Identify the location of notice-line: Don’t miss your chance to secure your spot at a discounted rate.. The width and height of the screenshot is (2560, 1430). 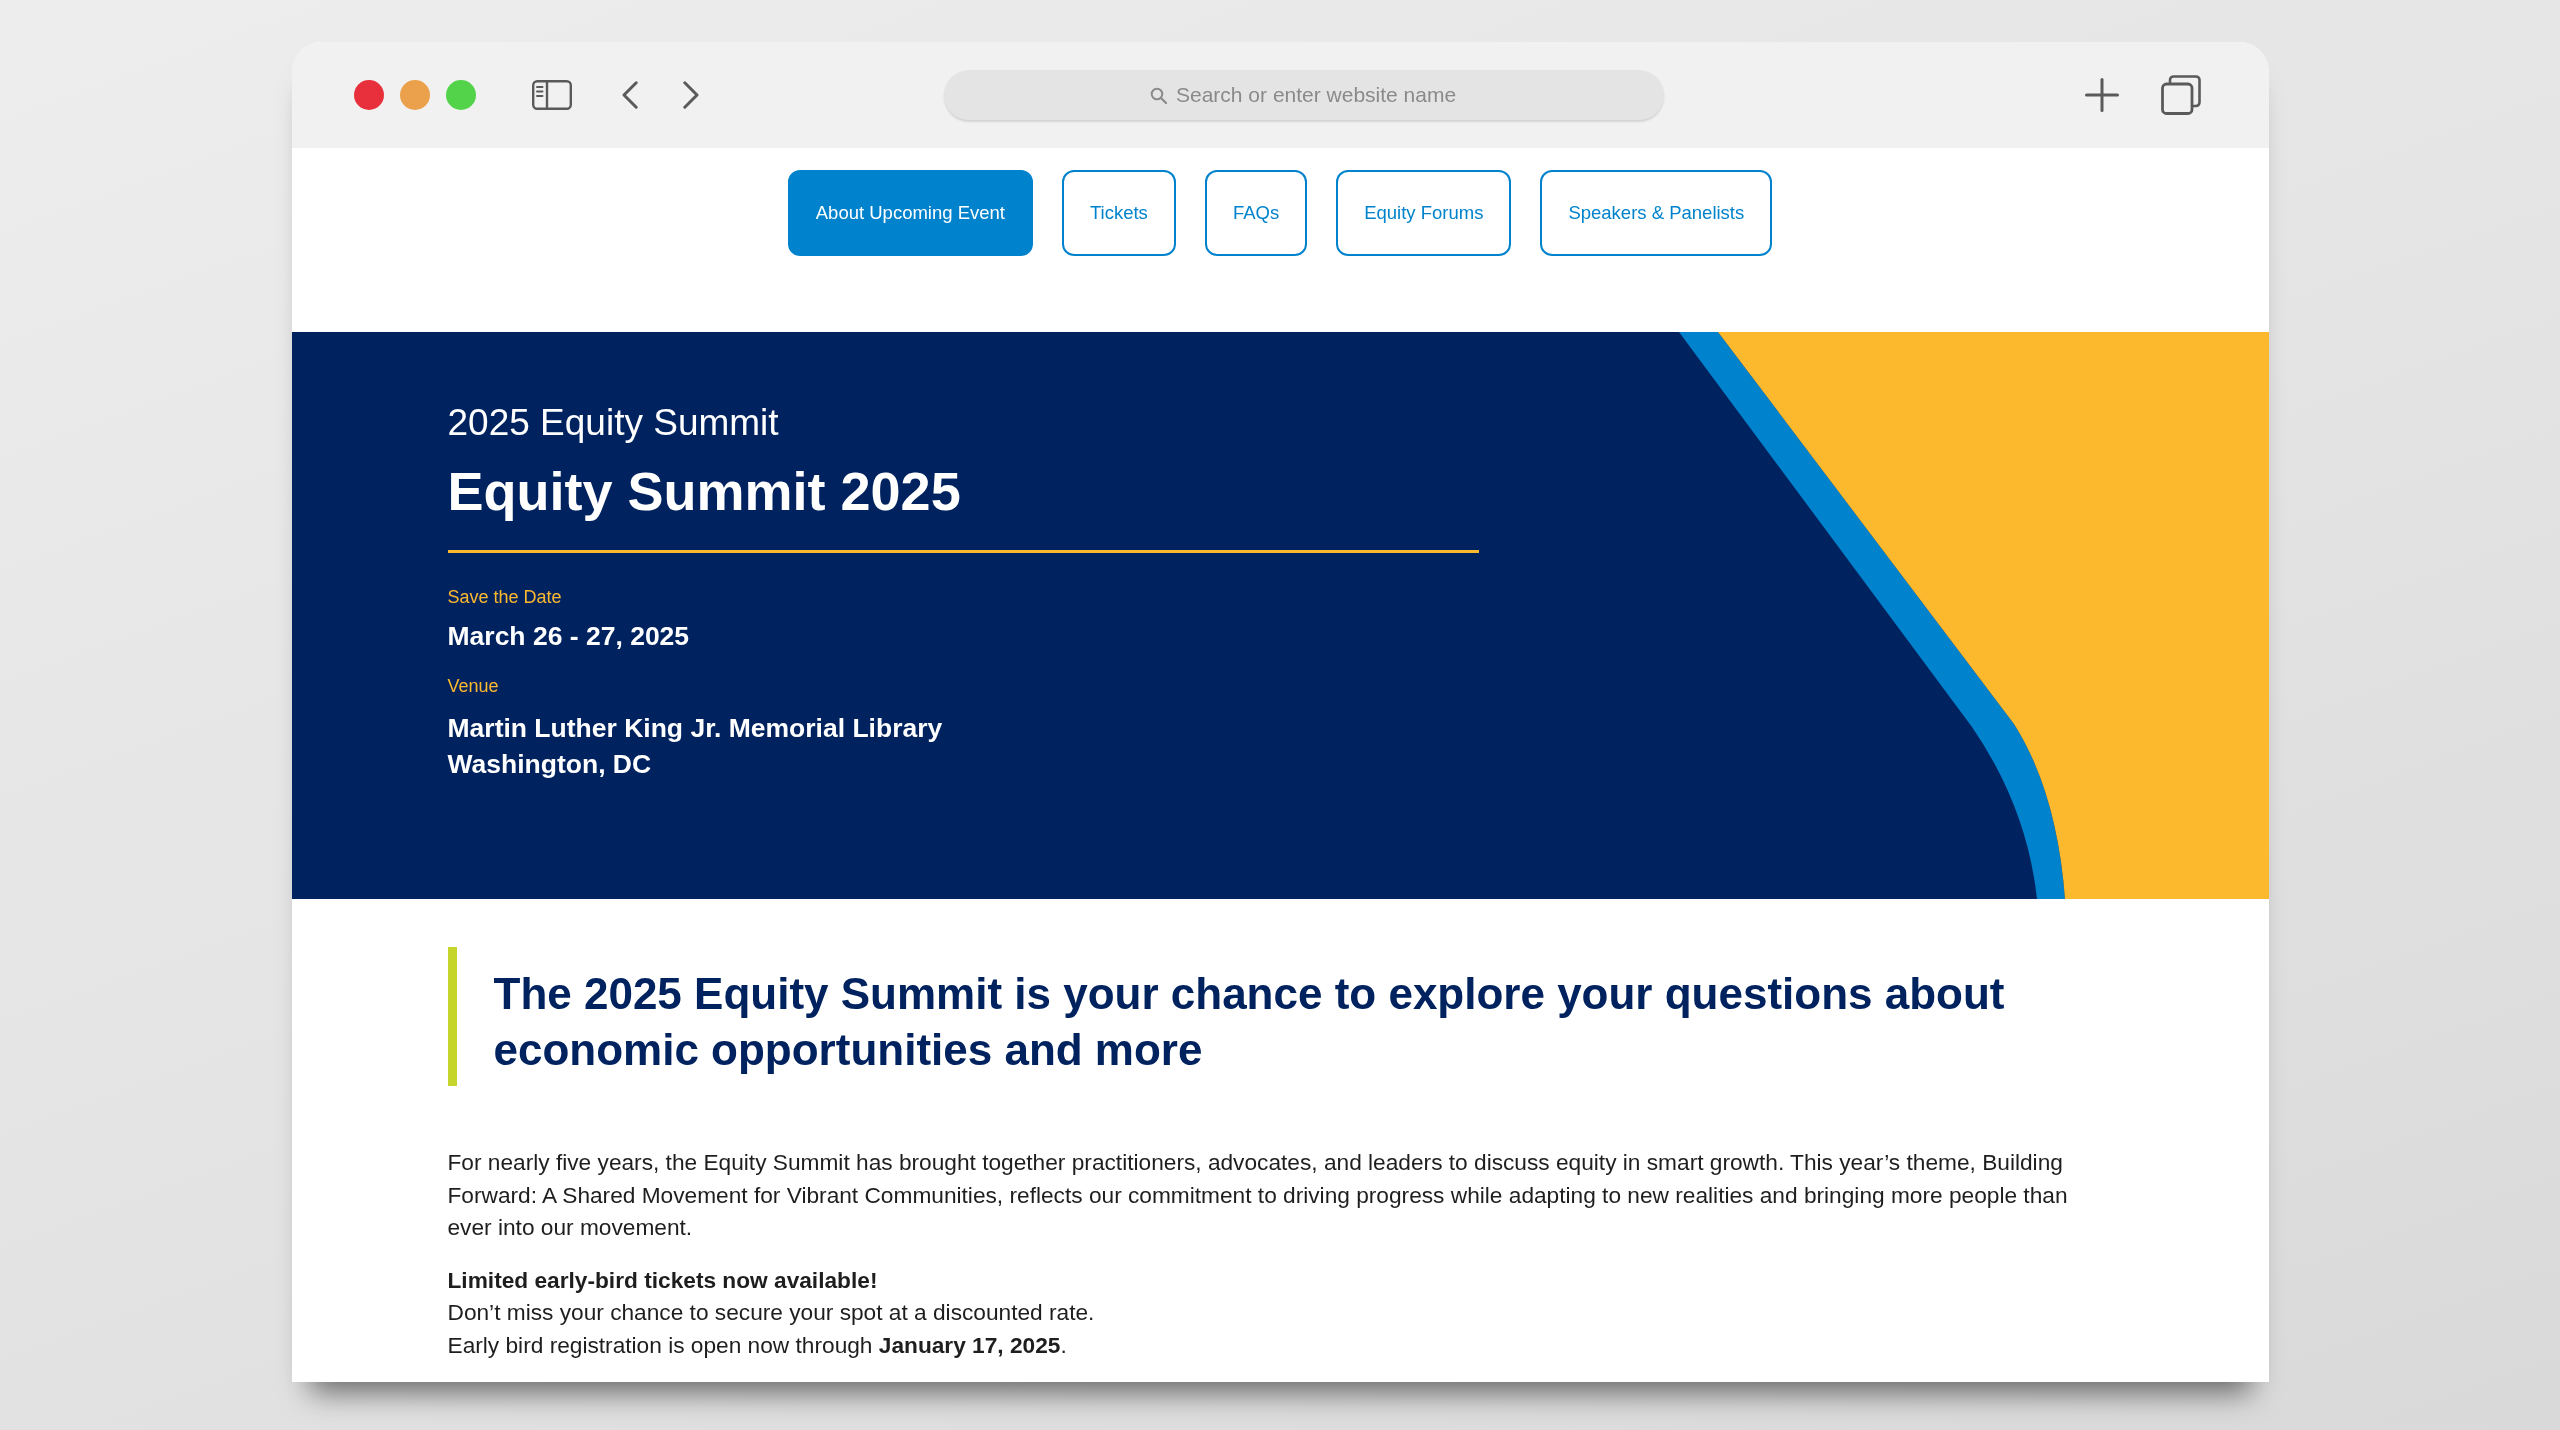
(771, 1313).